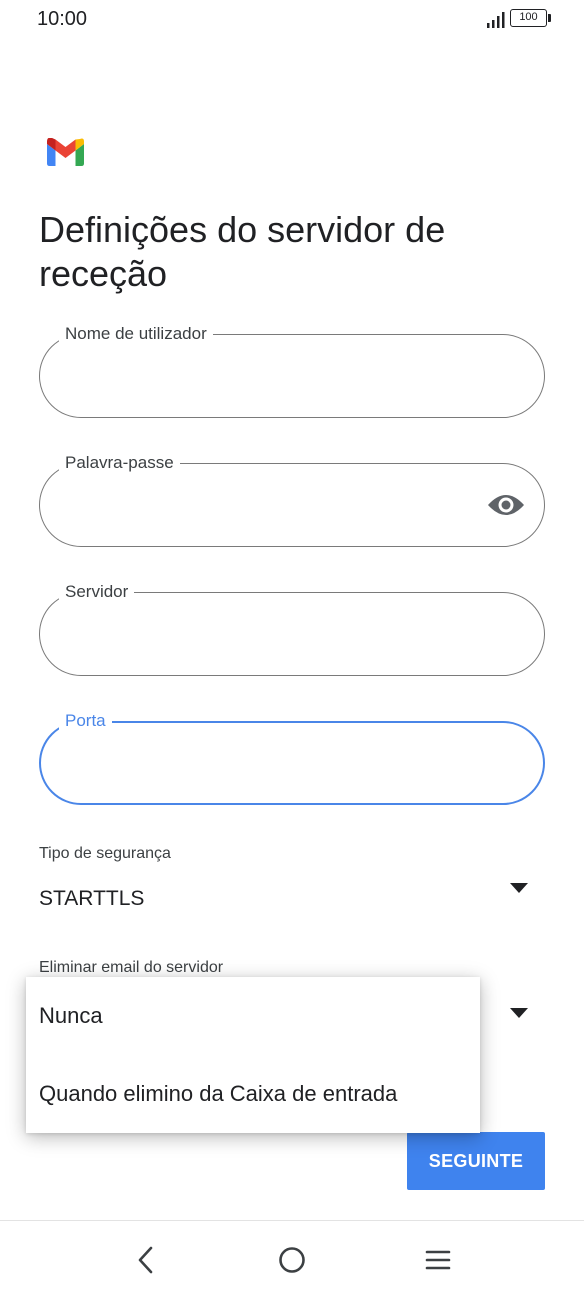  I want to click on port-field: Porta, so click(292, 757).